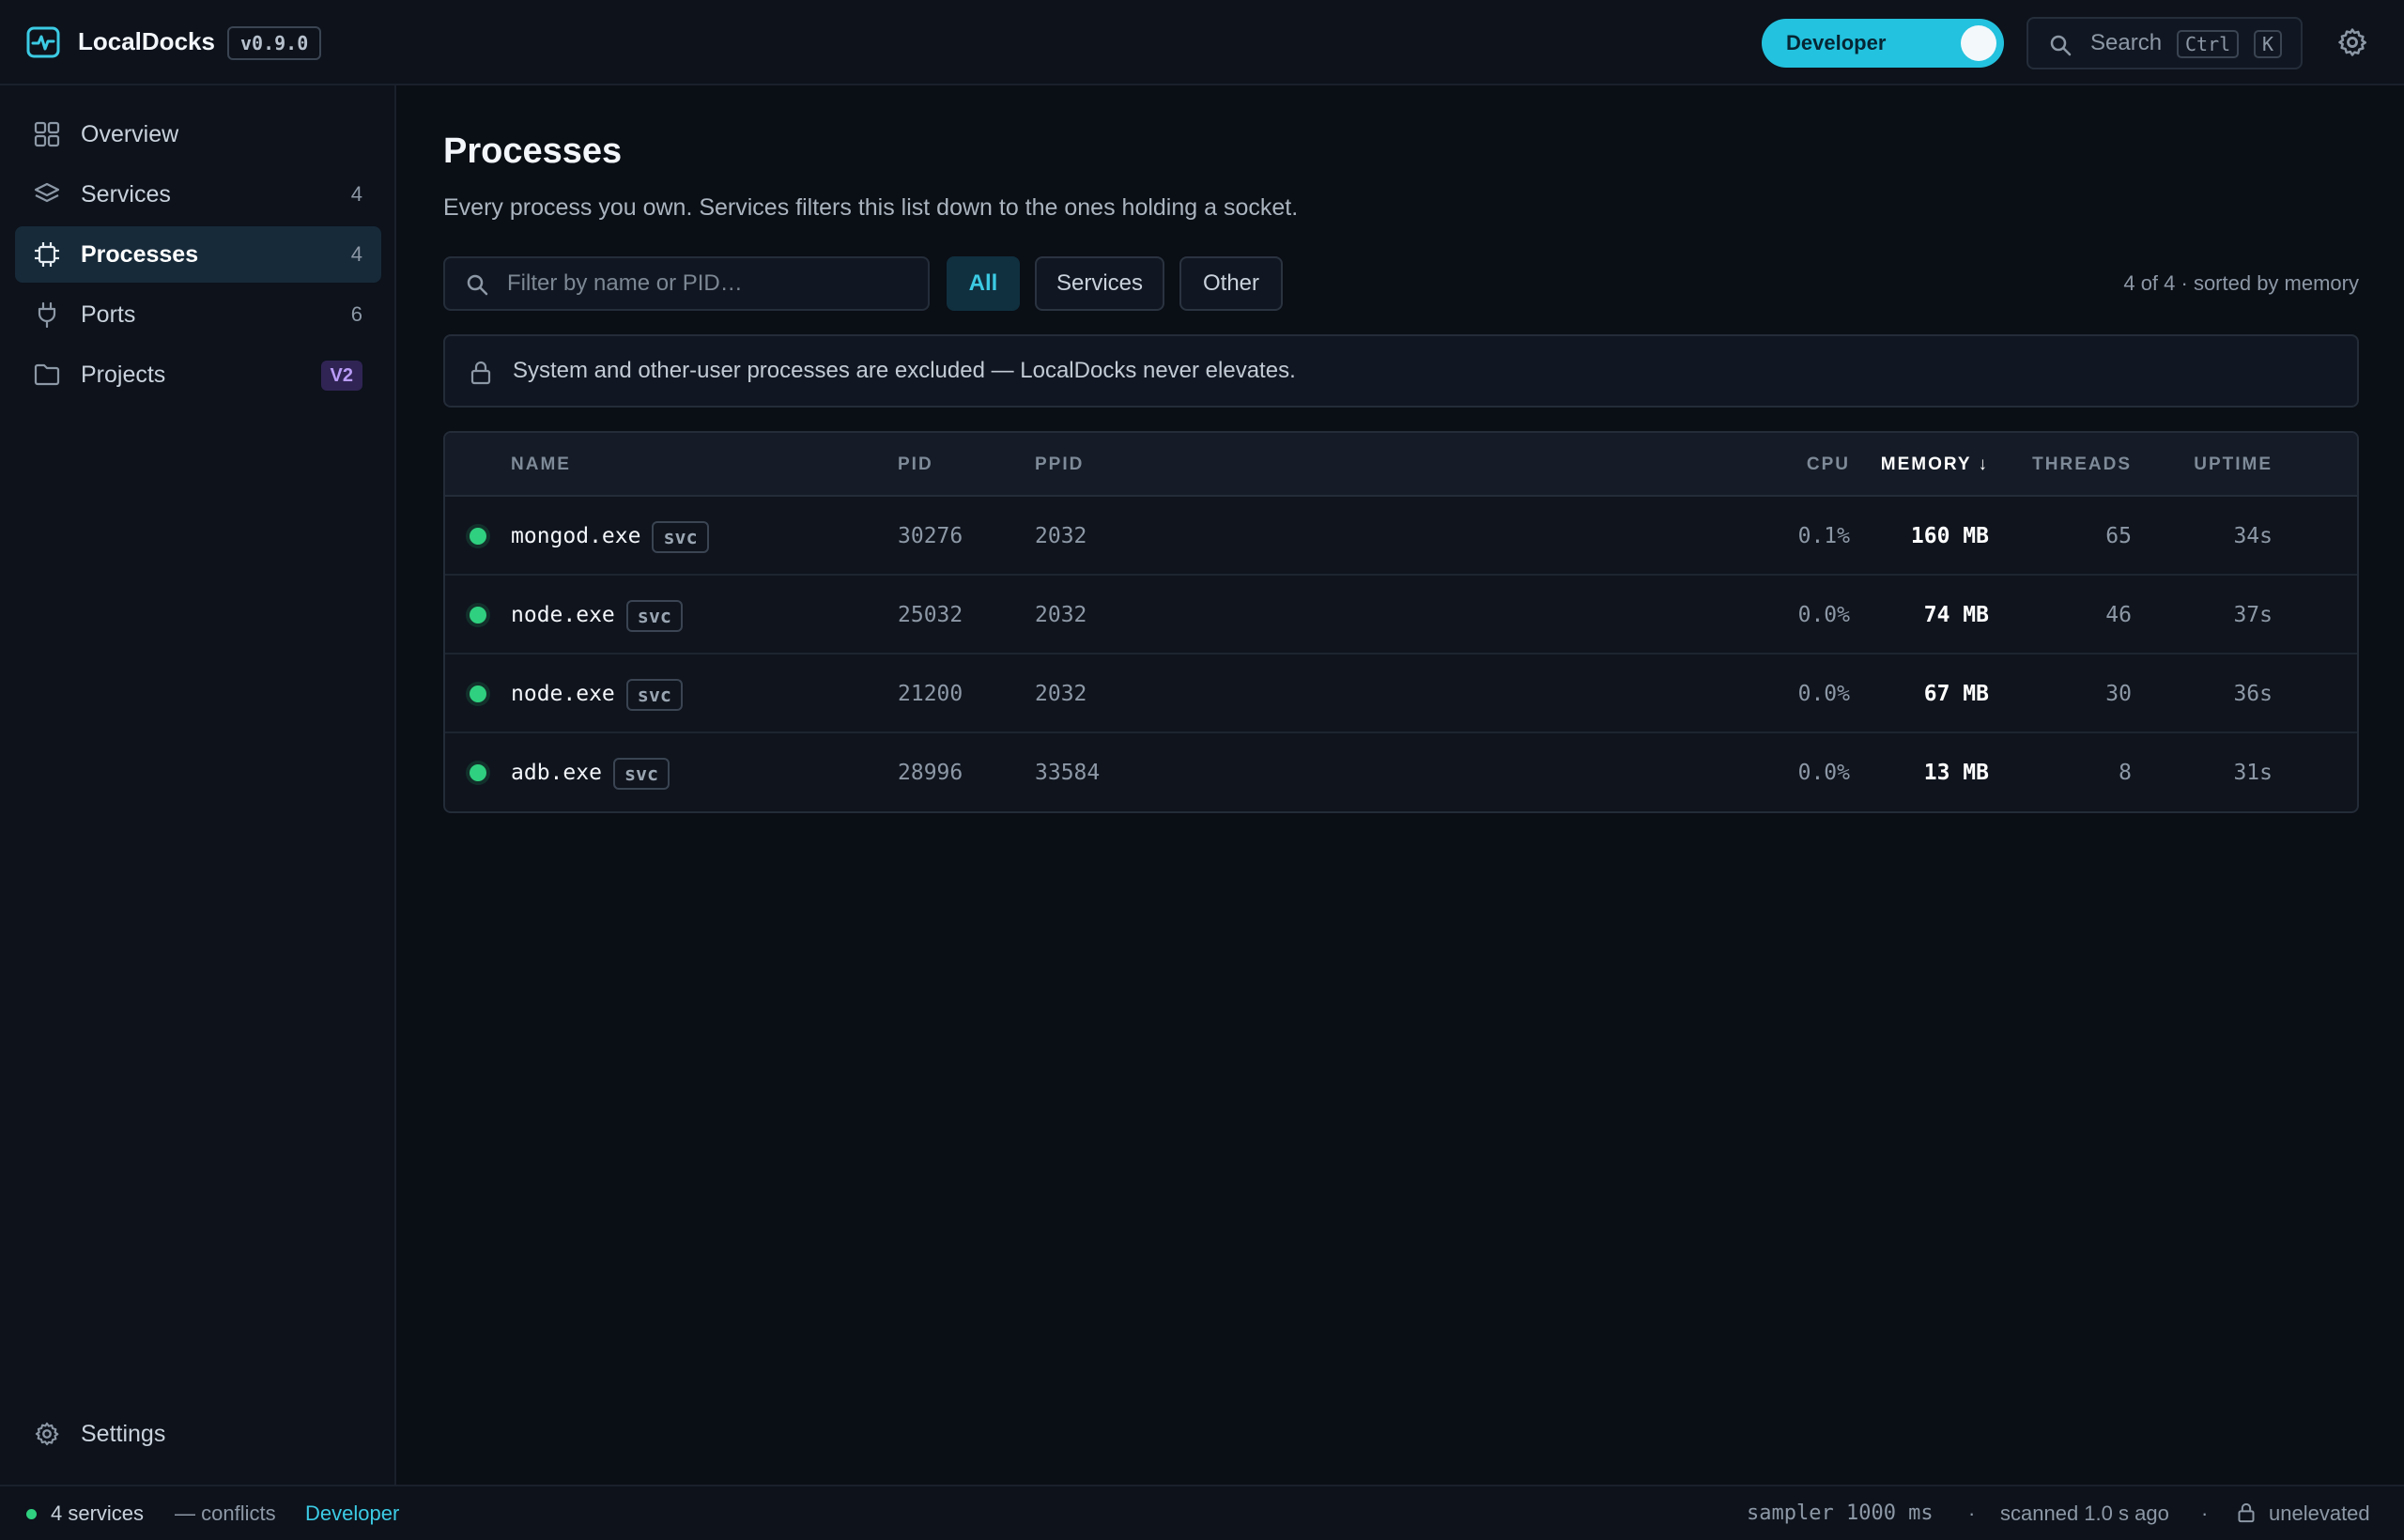 The width and height of the screenshot is (2404, 1540). I want to click on threads-cell: 30, so click(2118, 694).